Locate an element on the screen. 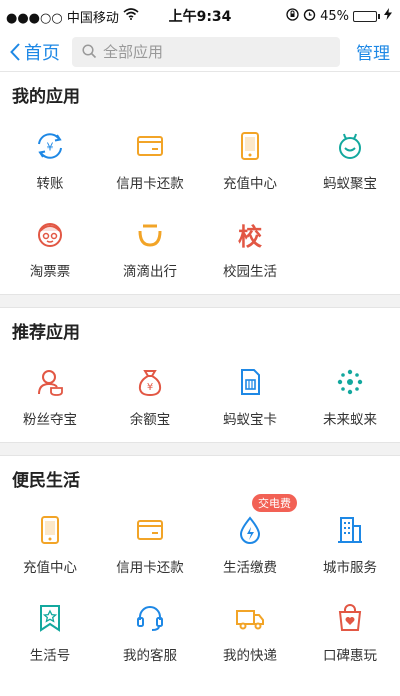 The image size is (400, 696). app-item: 蚂蚁聚宝 is located at coordinates (350, 162).